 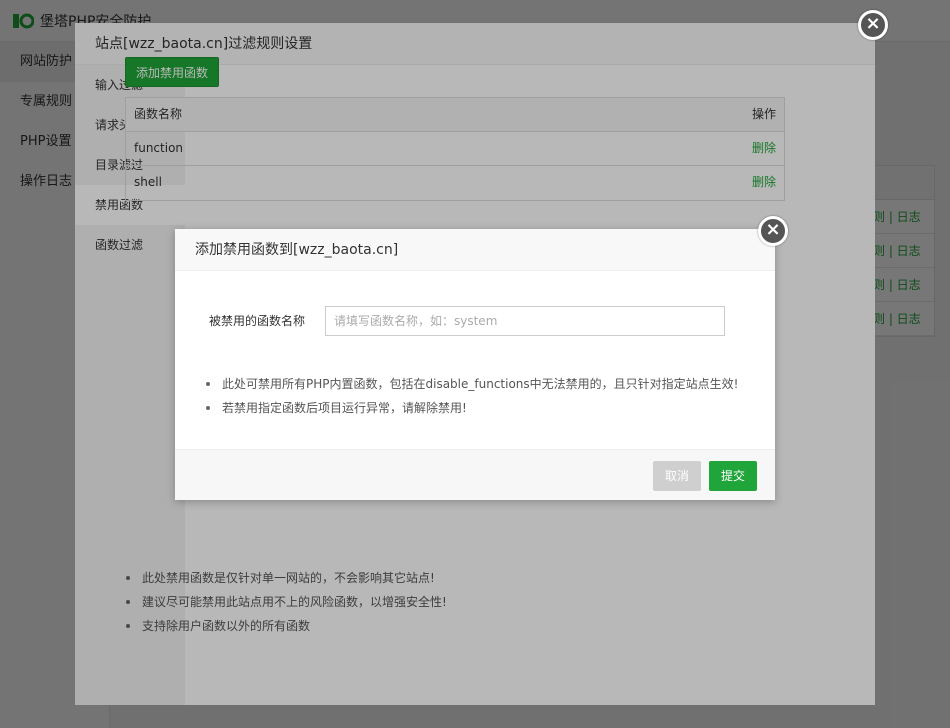 What do you see at coordinates (475, 250) in the screenshot?
I see `add-disabled-function-modal-title: 添加禁用函数到[wzz_baota.cn]` at bounding box center [475, 250].